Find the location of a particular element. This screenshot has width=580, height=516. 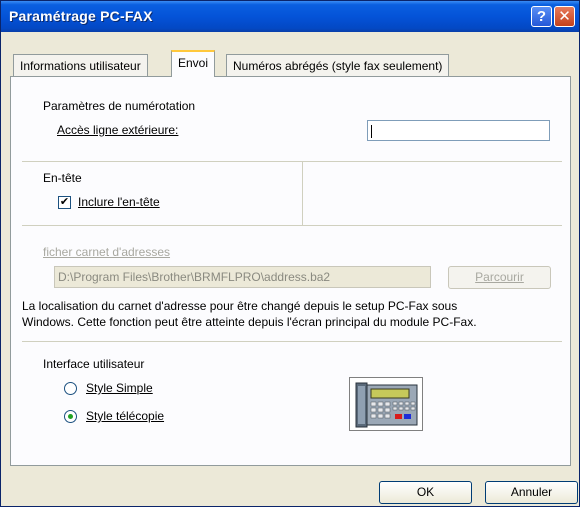

tab-envoi: Envoi is located at coordinates (193, 63).